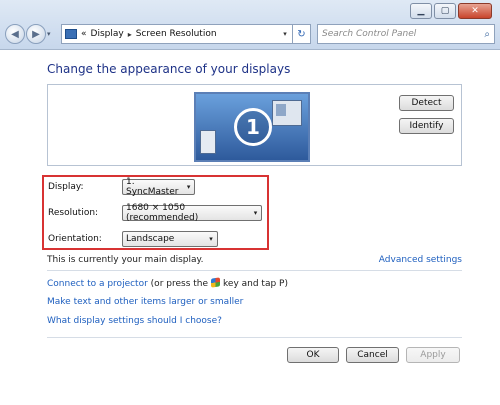  I want to click on display-select-value: 1. SyncMaster, so click(152, 187).